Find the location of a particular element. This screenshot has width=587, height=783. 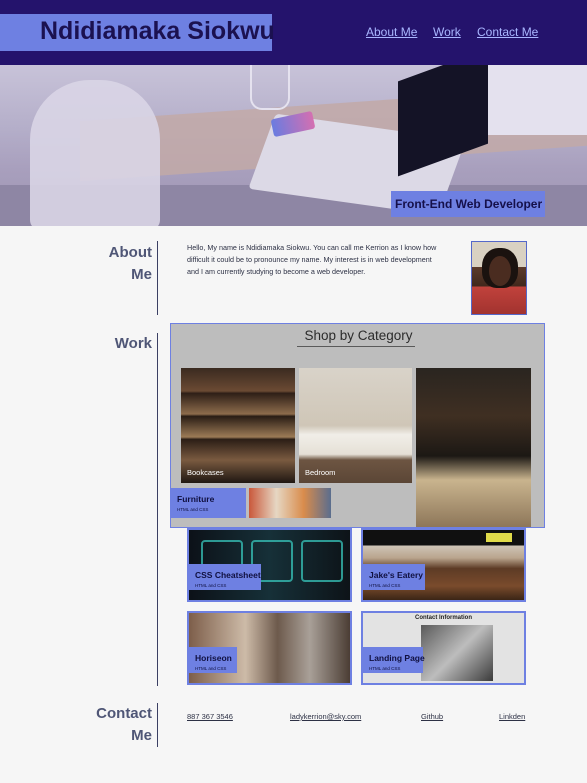

work-heading: Work is located at coordinates (126, 344).